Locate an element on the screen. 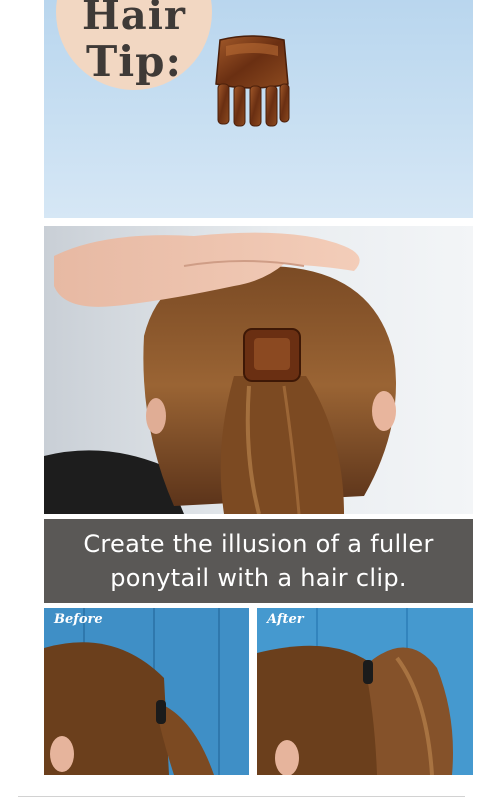 The width and height of the screenshot is (483, 806). before-illustration is located at coordinates (132, 691).